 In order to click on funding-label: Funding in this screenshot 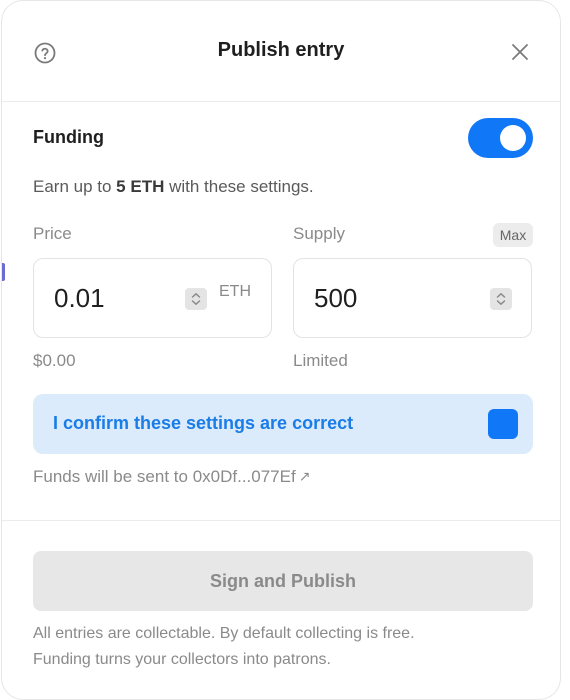, I will do `click(68, 137)`.